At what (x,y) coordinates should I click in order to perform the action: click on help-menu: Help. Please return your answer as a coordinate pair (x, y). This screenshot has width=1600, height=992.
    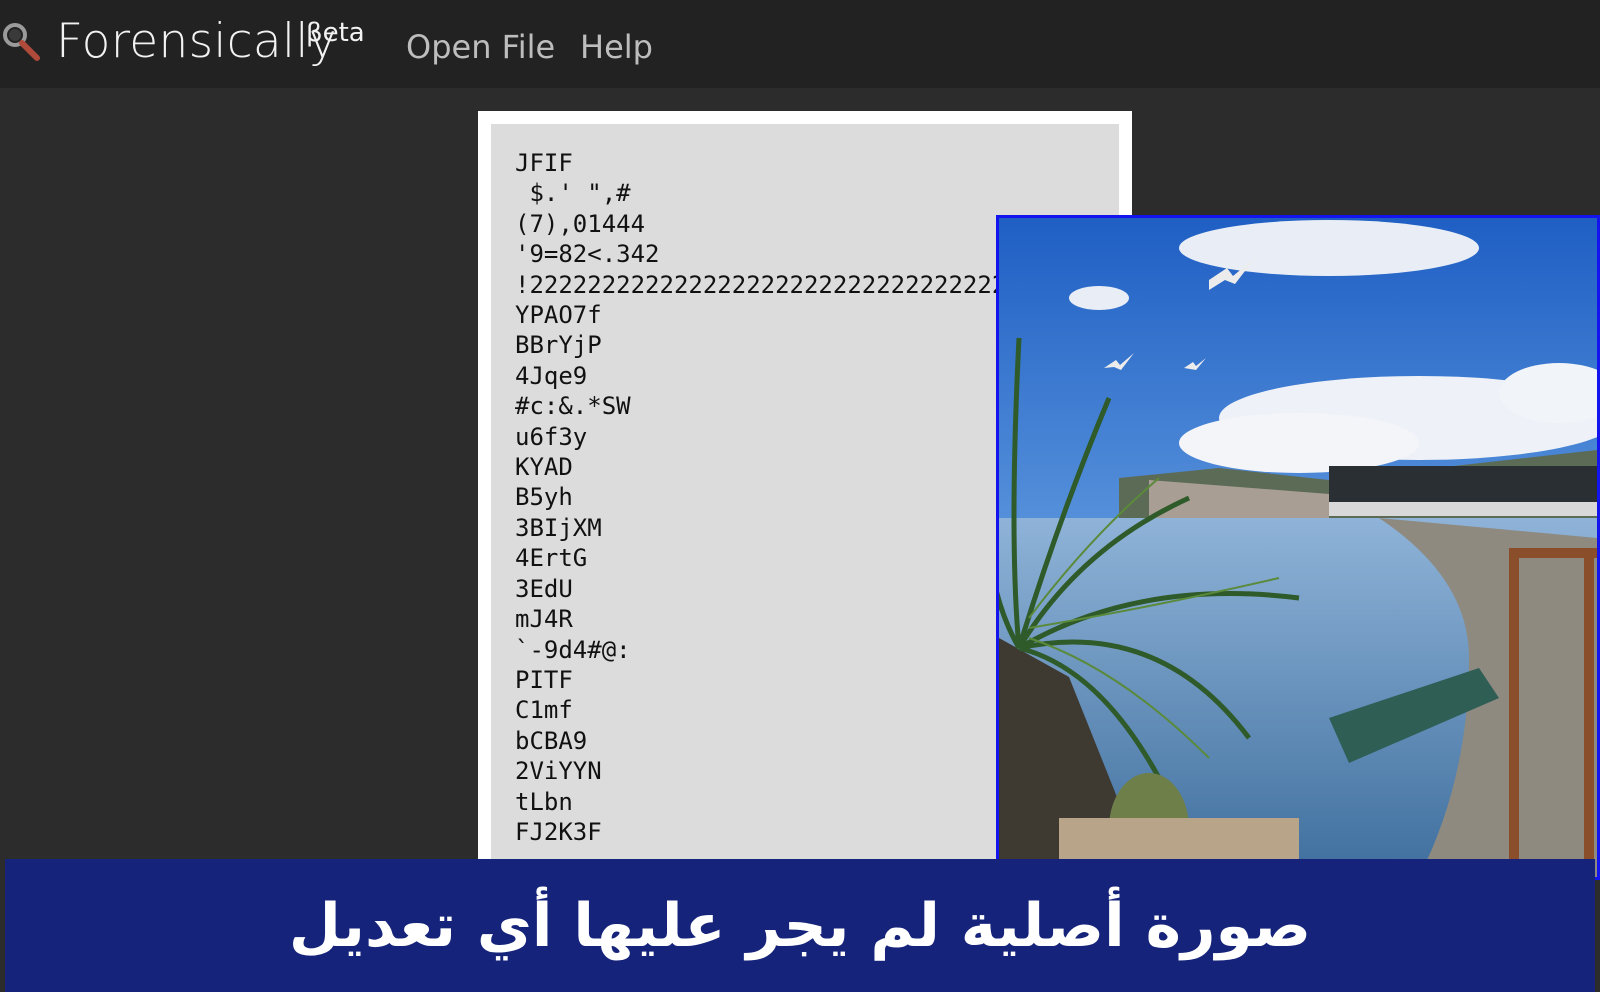
    Looking at the image, I should click on (616, 47).